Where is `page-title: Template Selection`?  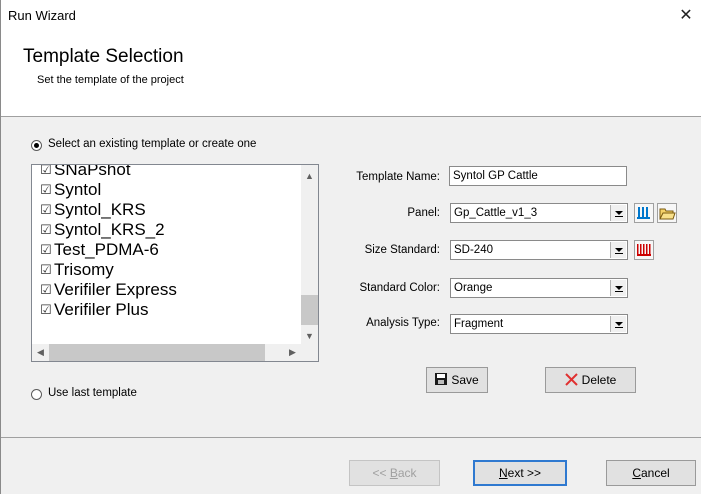
page-title: Template Selection is located at coordinates (103, 56).